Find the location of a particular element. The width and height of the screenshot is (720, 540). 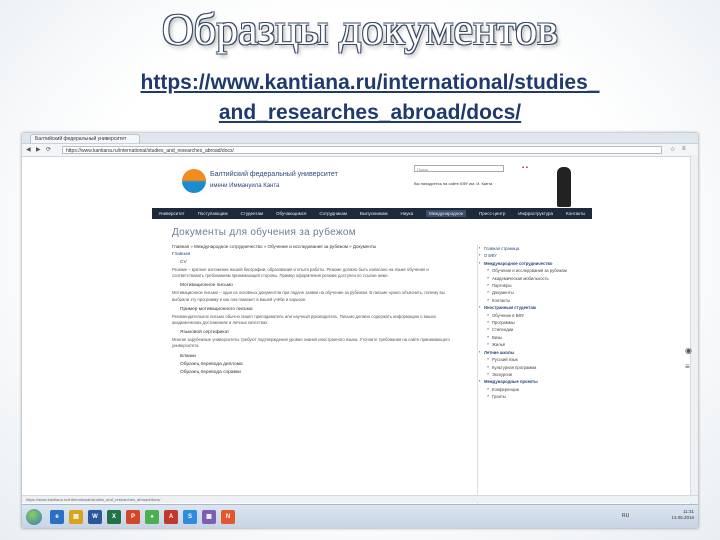

page-title: Документы для обучения за рубежом is located at coordinates (264, 232).